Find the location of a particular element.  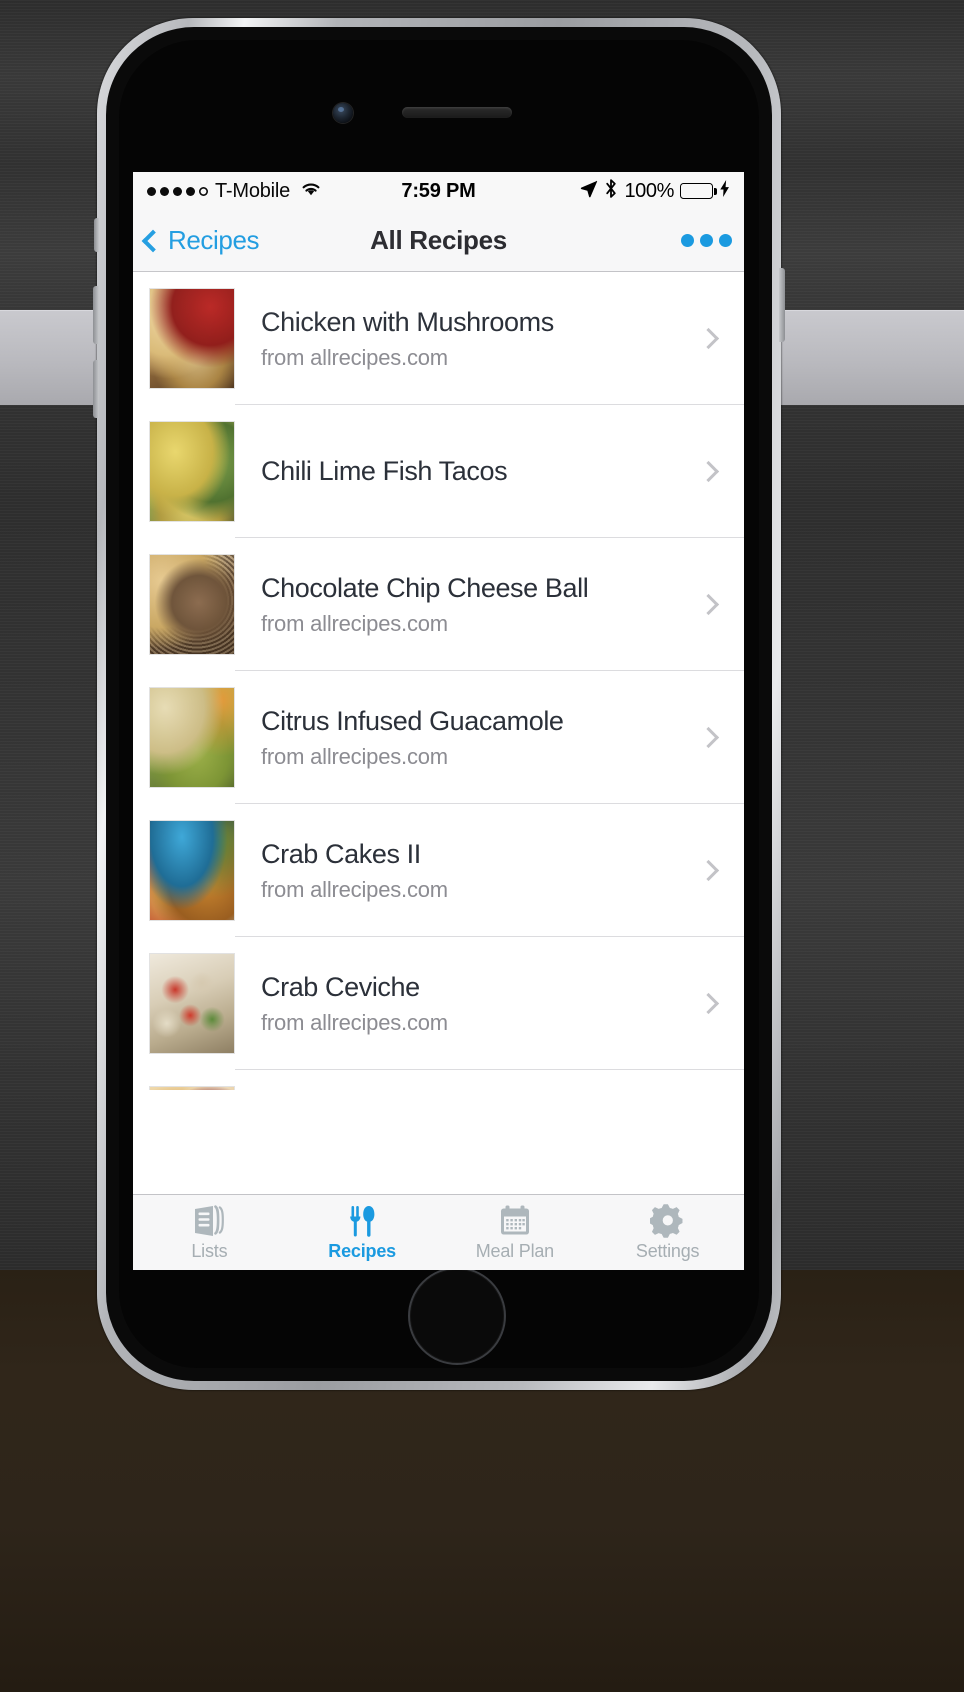

list-item: Crab Rangoon I from allrecipes.com is located at coordinates (438, 1080).